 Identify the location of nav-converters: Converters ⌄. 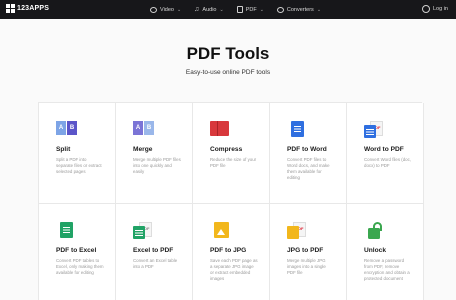
(299, 9).